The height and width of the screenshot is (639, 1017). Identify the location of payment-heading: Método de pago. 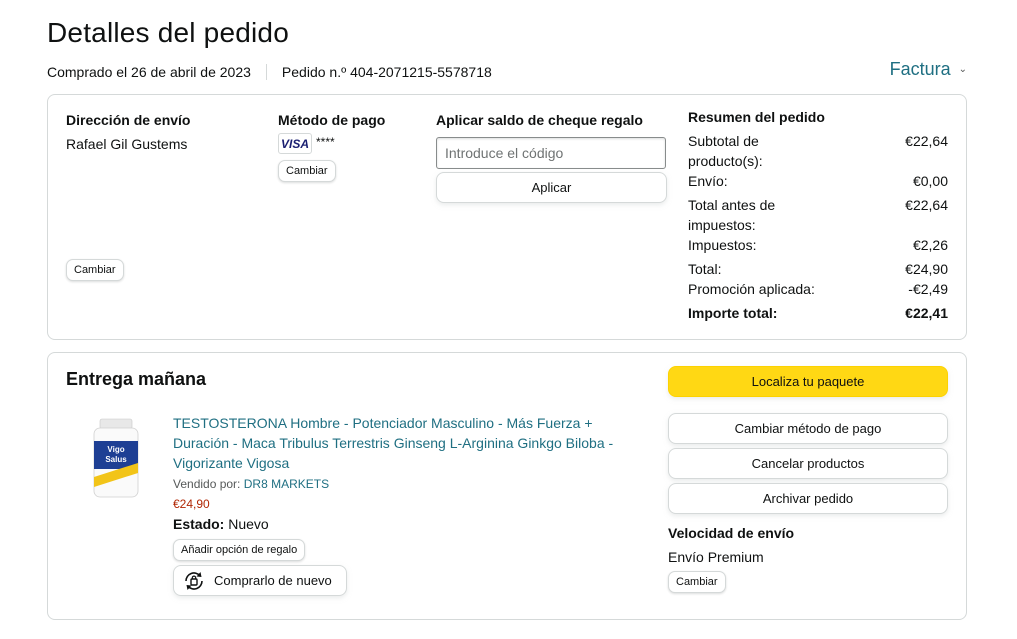
(332, 120).